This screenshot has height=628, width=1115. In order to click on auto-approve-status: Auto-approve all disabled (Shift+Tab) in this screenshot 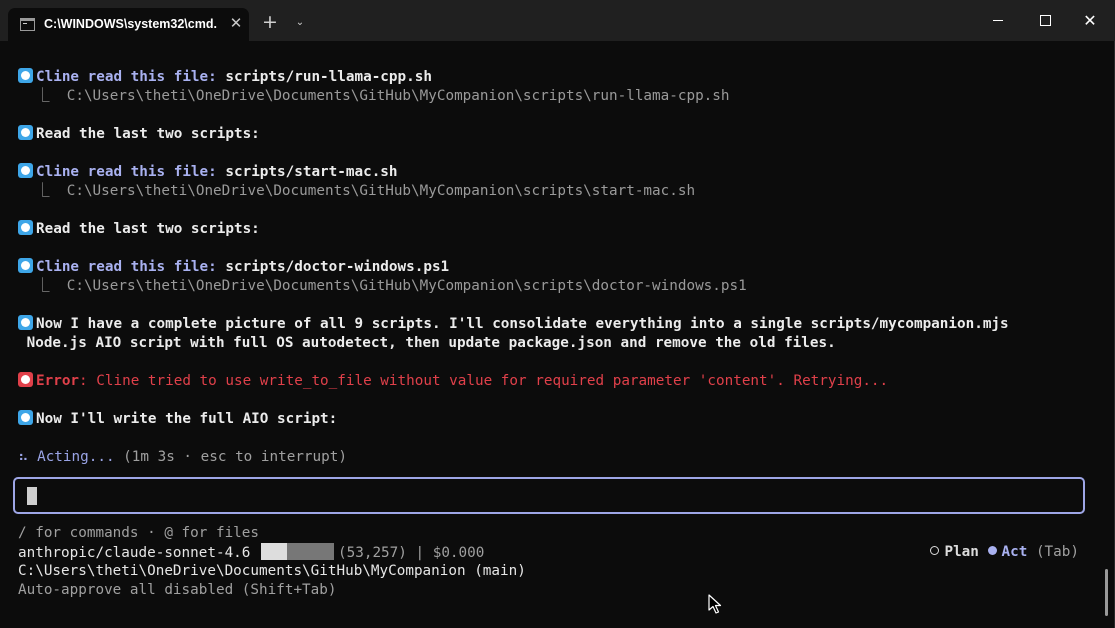, I will do `click(177, 590)`.